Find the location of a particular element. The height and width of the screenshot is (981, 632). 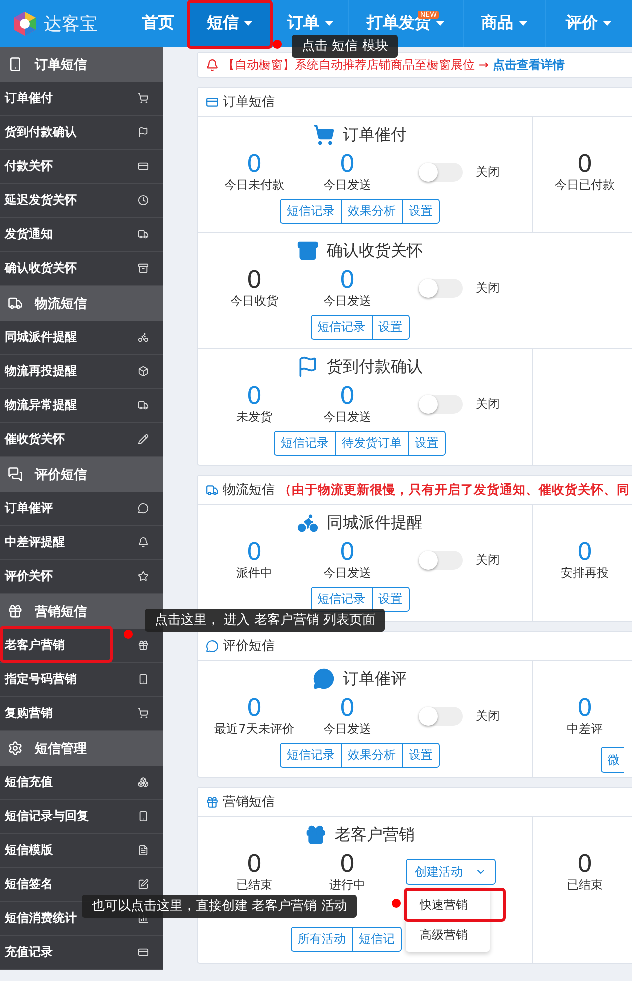

stat-label: 最近7天未评价 is located at coordinates (254, 729).